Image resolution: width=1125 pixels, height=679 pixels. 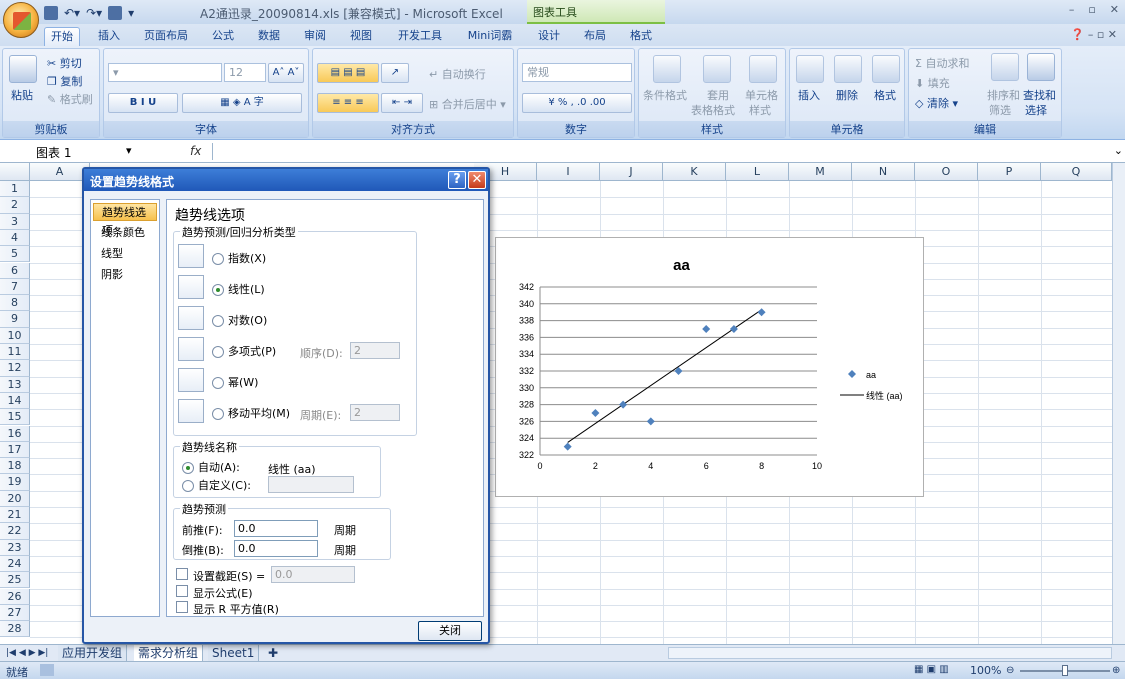 I want to click on minimize-icon: –, so click(x=1072, y=9).